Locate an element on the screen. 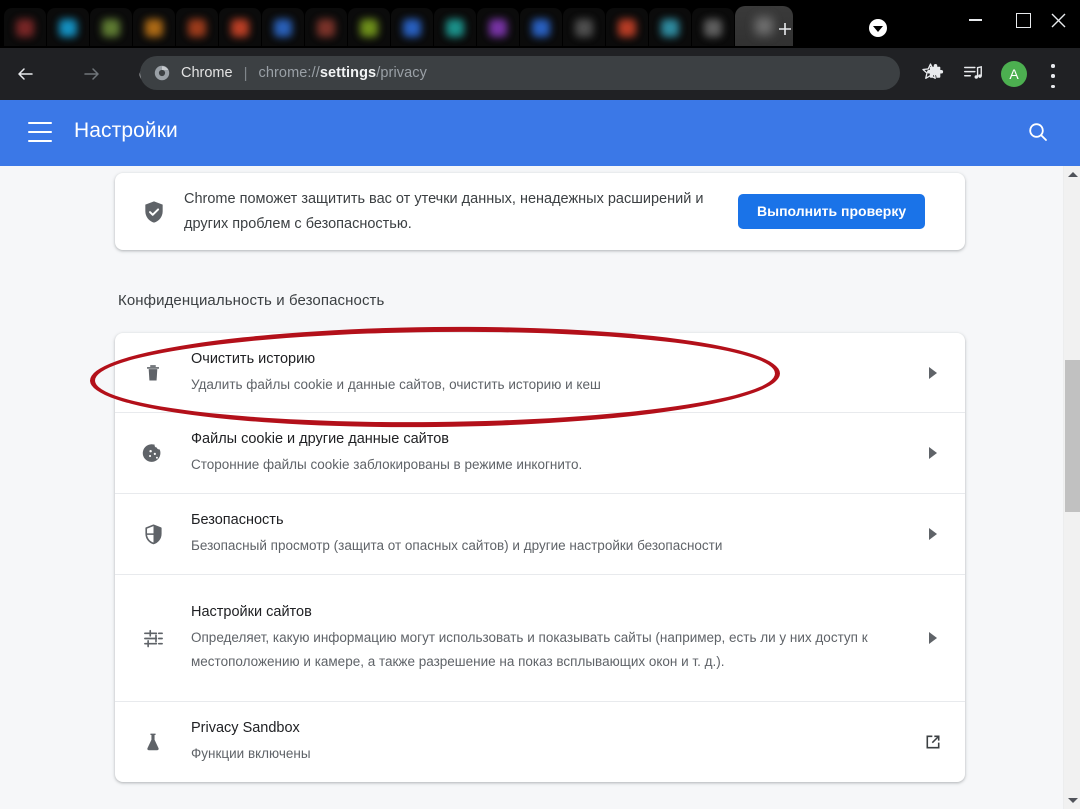  chrome-menu-button is located at coordinates (1053, 76).